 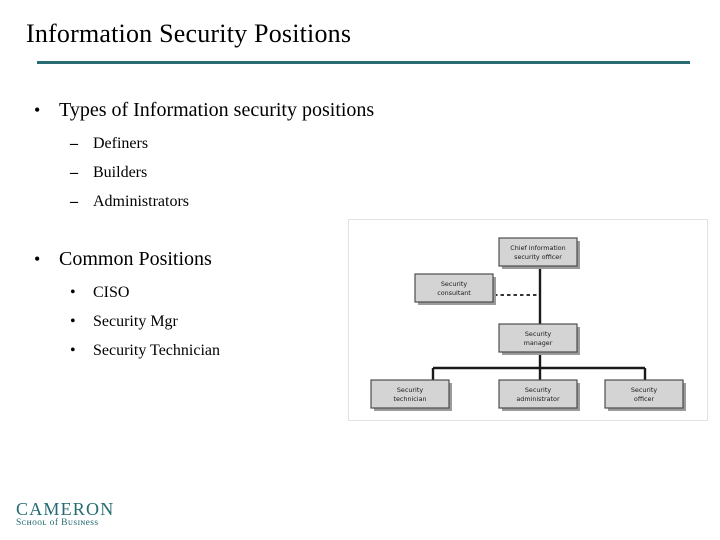 I want to click on logo-secondary-text: Sᴄʜooʟ of Bᴜѕɪɴеѕѕ, so click(x=57, y=523).